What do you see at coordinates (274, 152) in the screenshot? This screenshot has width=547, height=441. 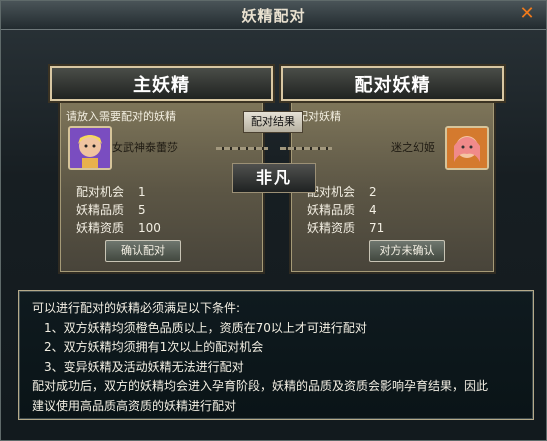 I see `pair-result-area: 配对结果 非凡` at bounding box center [274, 152].